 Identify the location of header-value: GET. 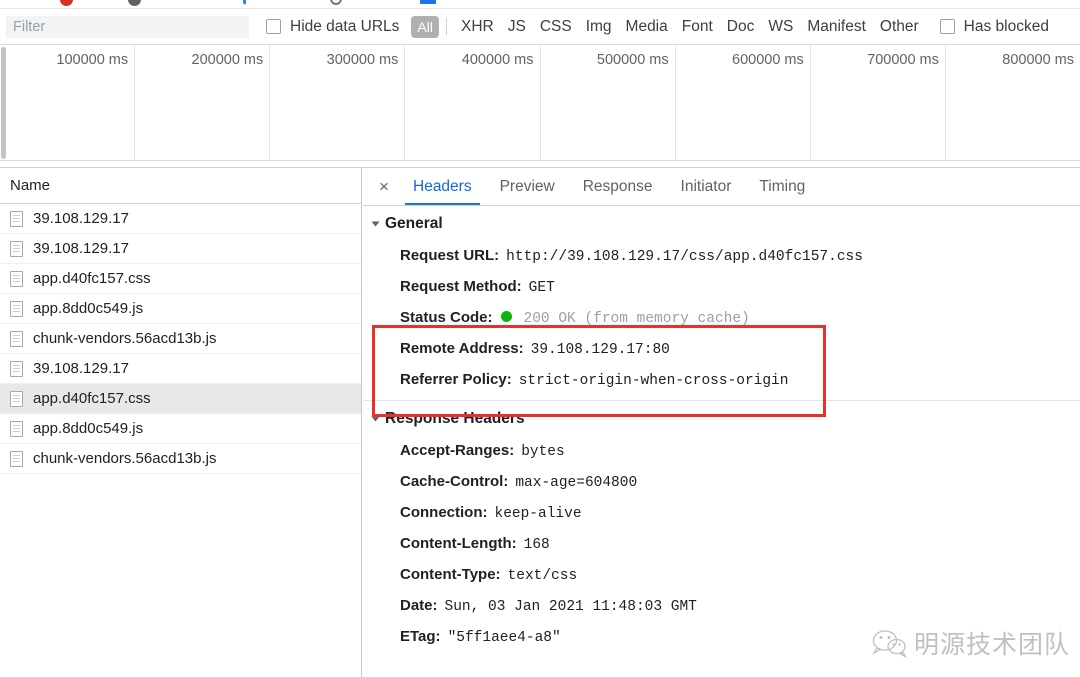
(541, 288).